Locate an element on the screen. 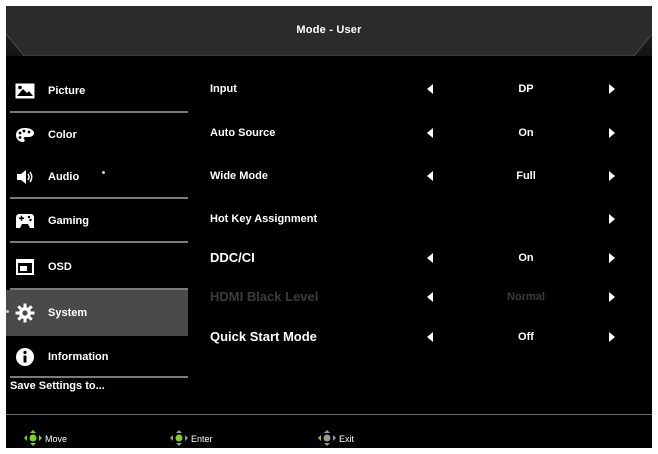 The image size is (658, 454). menu-label: DDC/CI is located at coordinates (232, 257).